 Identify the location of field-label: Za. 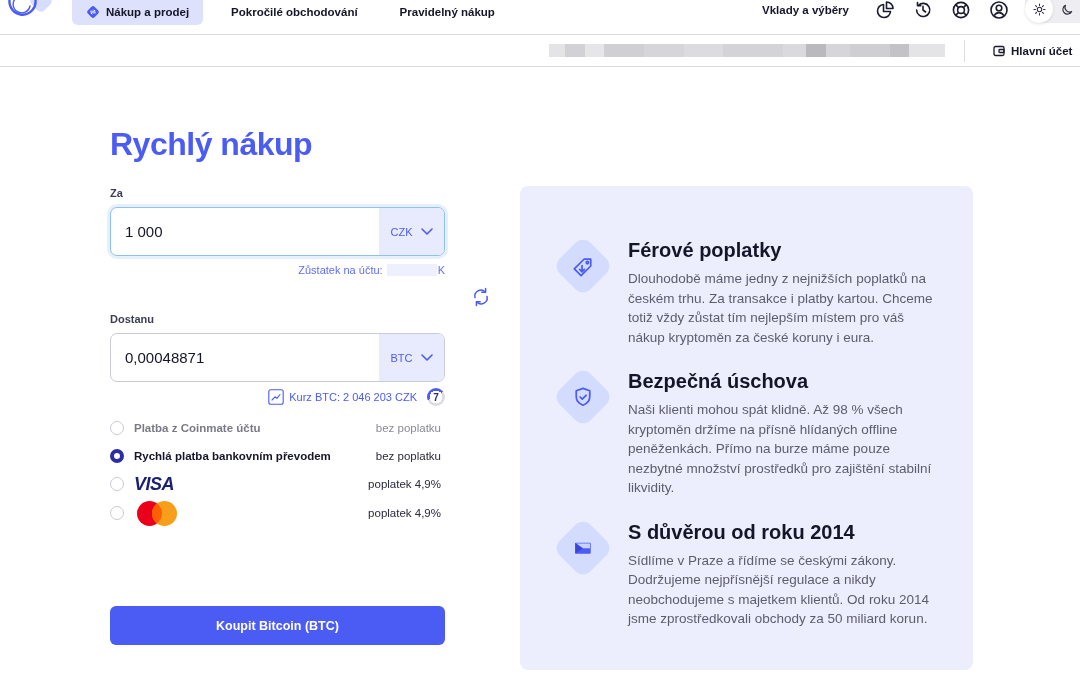
(116, 193).